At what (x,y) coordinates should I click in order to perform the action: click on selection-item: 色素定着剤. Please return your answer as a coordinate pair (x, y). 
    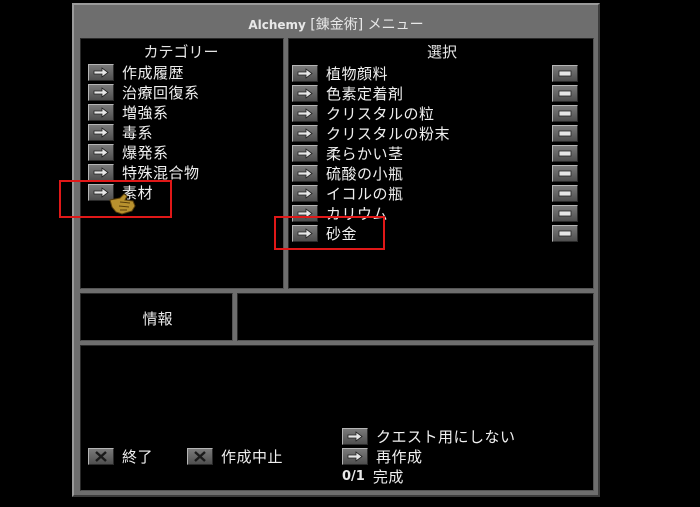
    Looking at the image, I should click on (348, 93).